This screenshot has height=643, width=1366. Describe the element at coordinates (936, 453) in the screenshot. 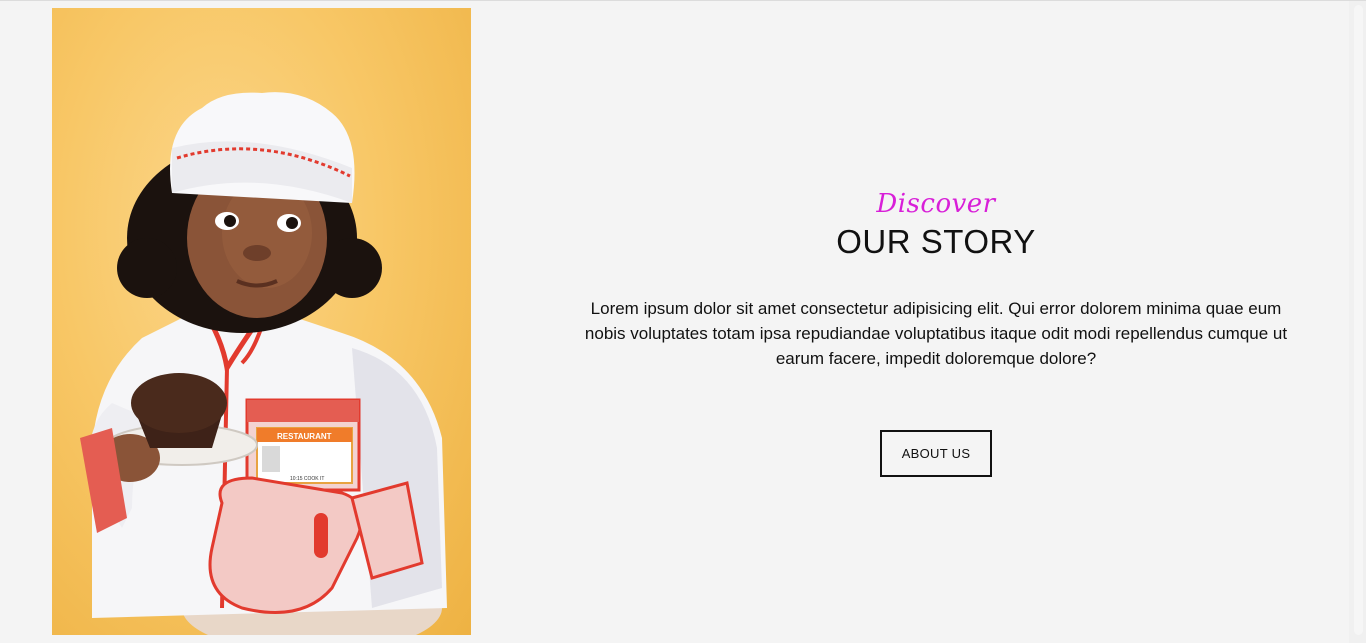

I see `about-us-button: ABOUT US` at that location.